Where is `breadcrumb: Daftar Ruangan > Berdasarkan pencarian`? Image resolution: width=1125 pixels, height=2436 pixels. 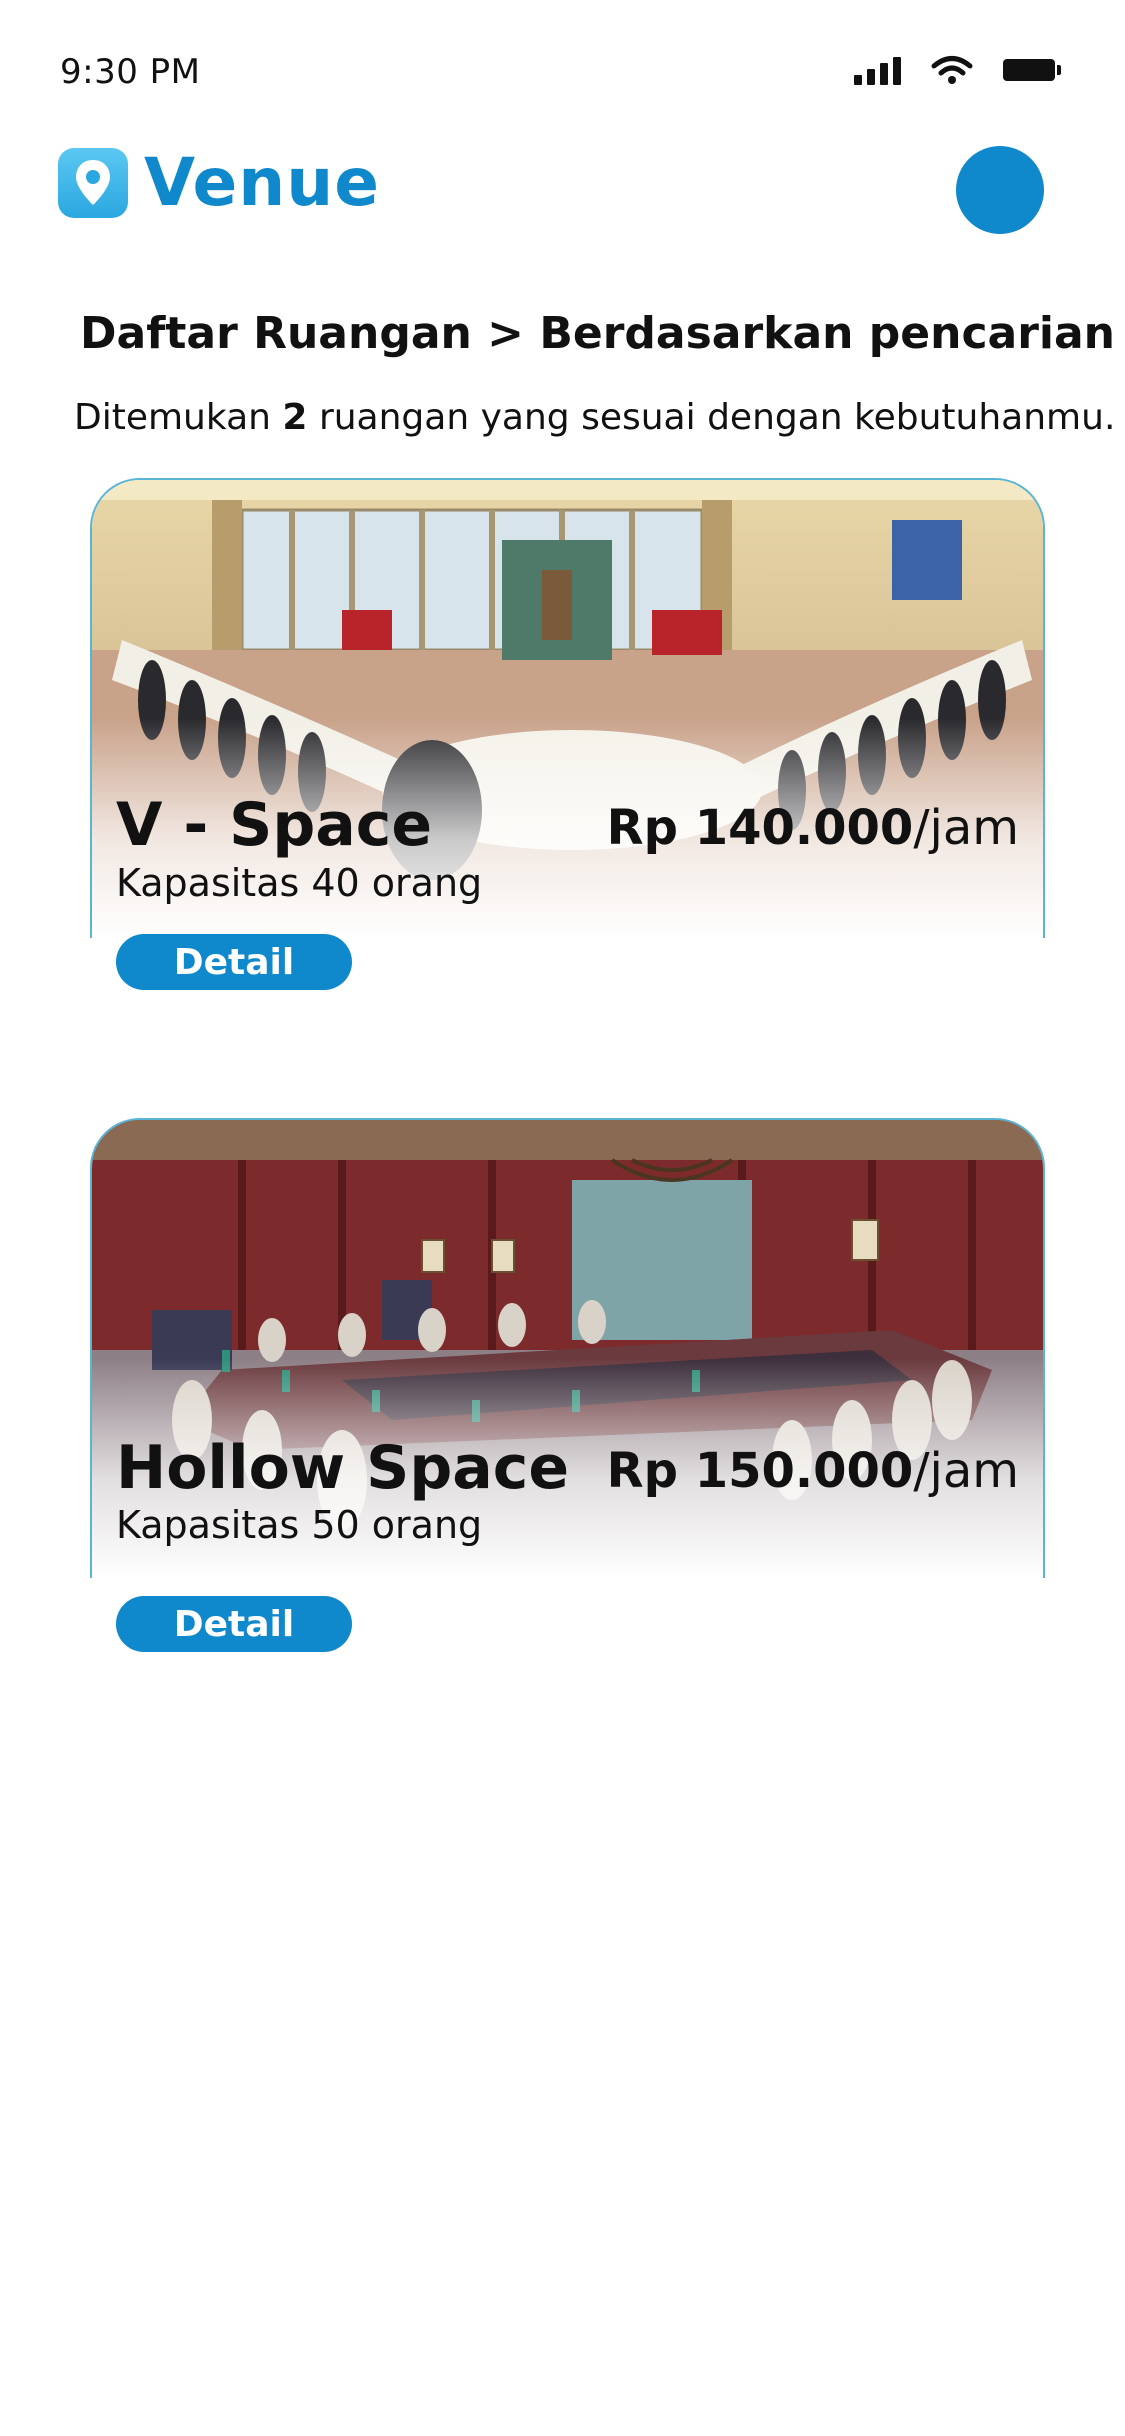 breadcrumb: Daftar Ruangan > Berdasarkan pencarian is located at coordinates (598, 333).